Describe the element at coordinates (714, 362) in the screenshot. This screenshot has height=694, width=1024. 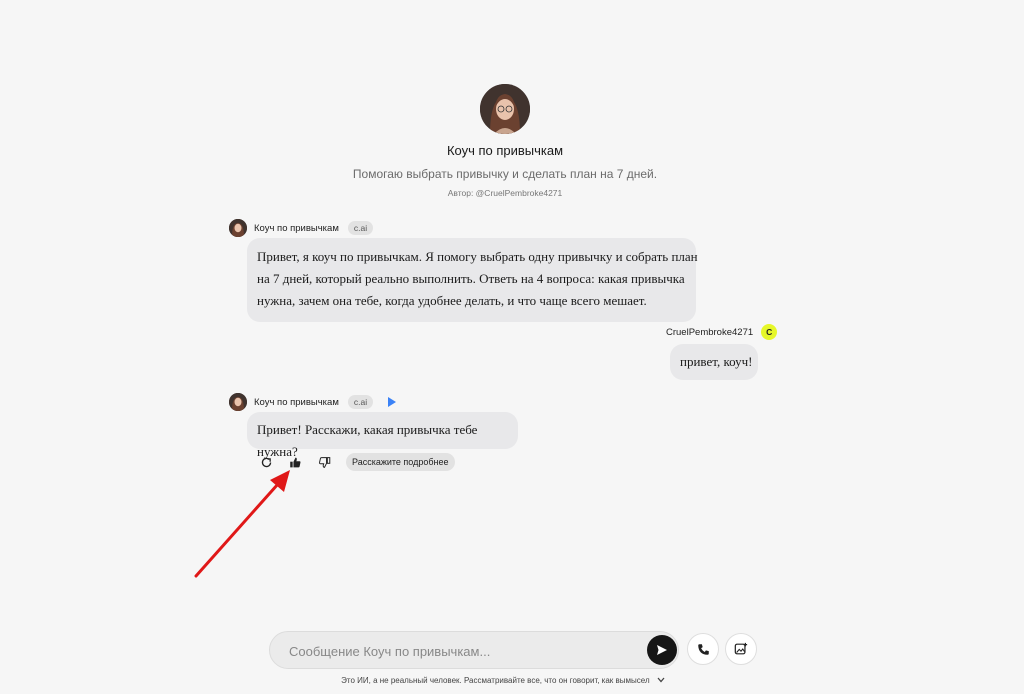
I see `user-message-bubble: привет, коуч!` at that location.